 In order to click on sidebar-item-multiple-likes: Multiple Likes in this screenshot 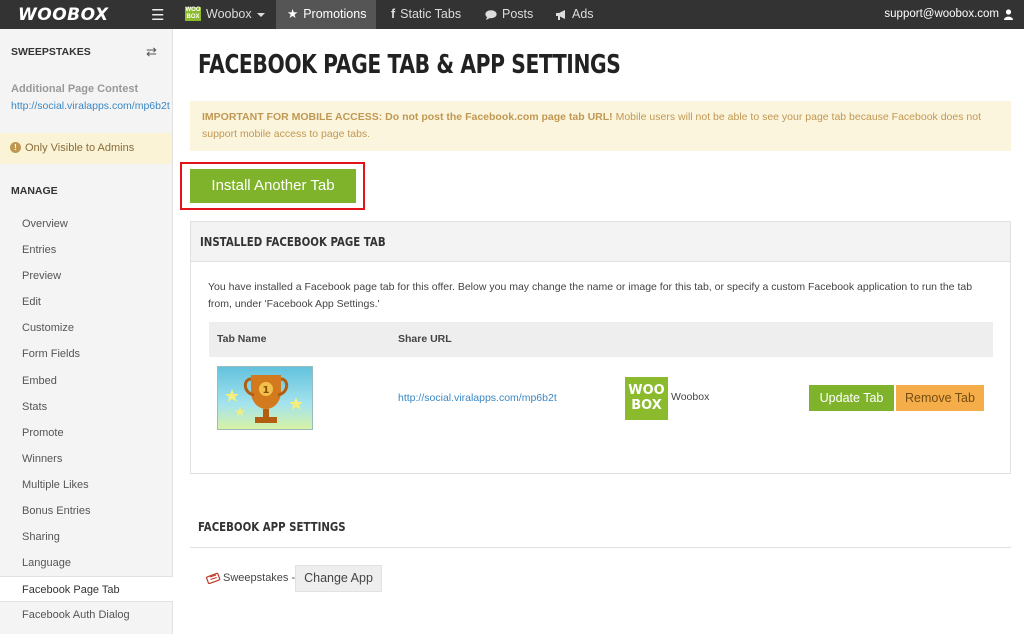, I will do `click(86, 485)`.